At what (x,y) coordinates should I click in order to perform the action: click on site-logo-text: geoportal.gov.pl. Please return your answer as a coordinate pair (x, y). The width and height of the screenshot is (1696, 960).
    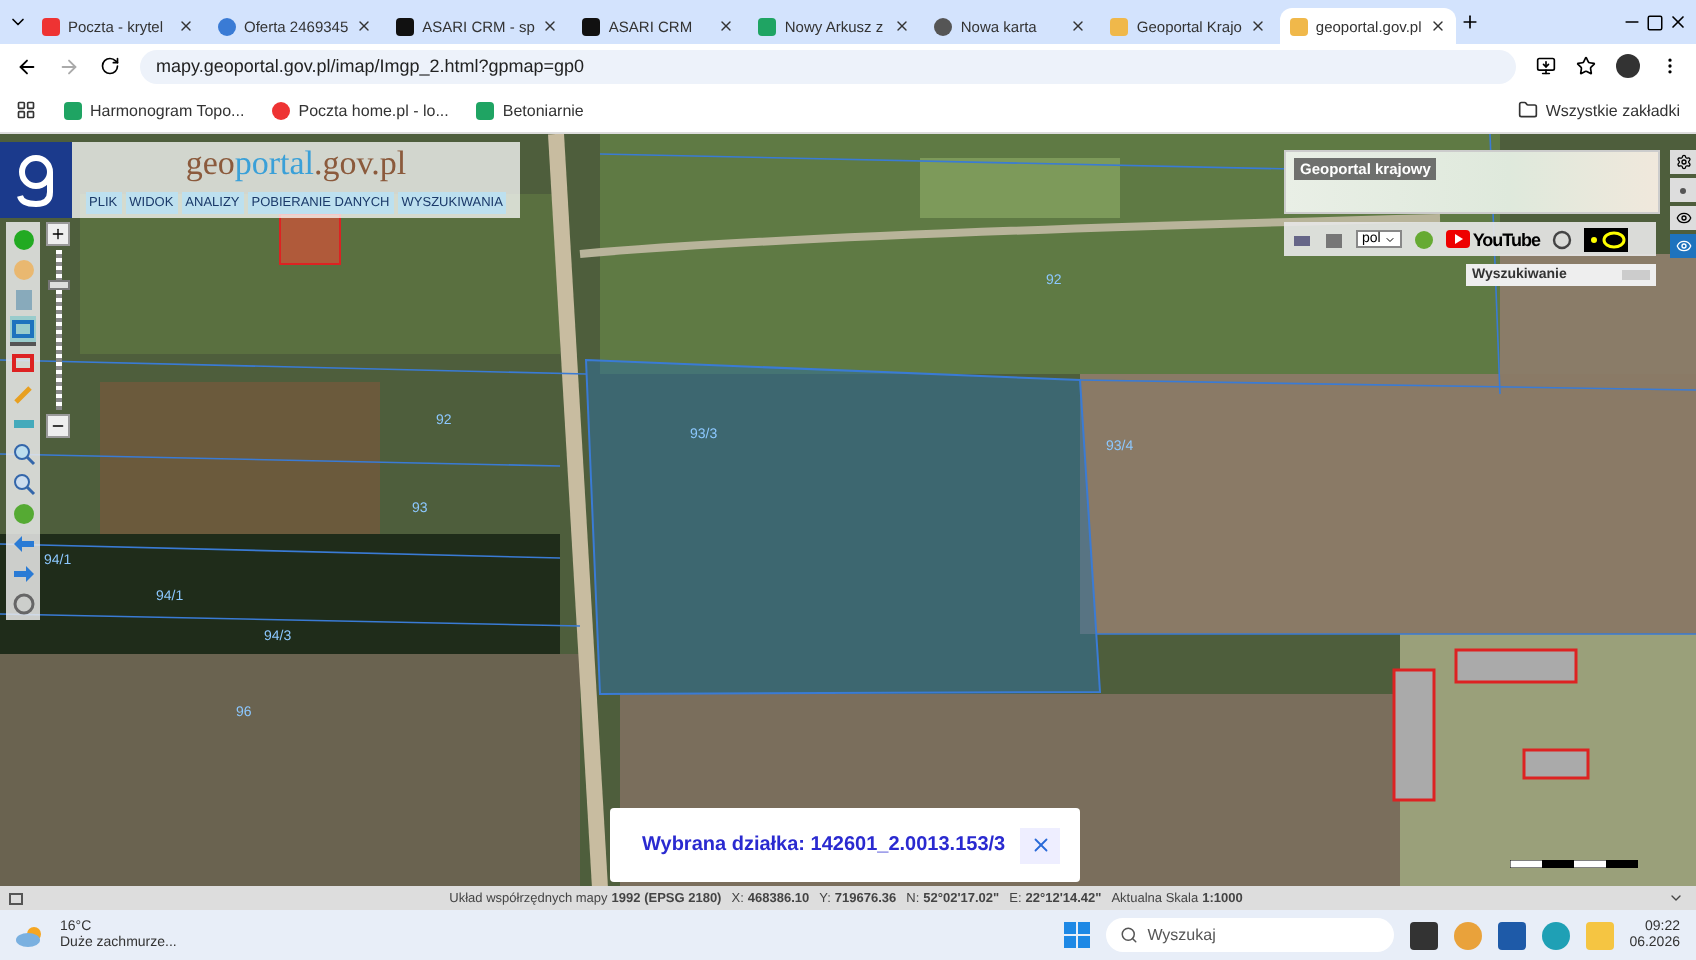
    Looking at the image, I should click on (296, 164).